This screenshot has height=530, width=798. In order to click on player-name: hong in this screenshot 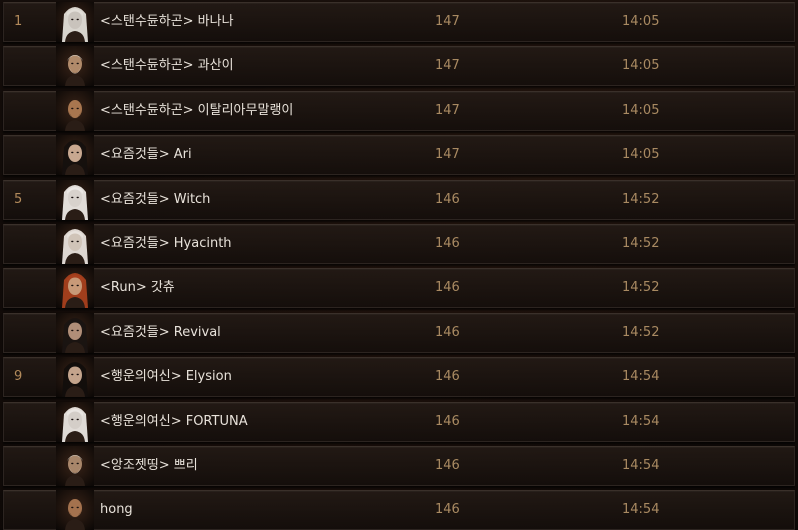, I will do `click(116, 510)`.